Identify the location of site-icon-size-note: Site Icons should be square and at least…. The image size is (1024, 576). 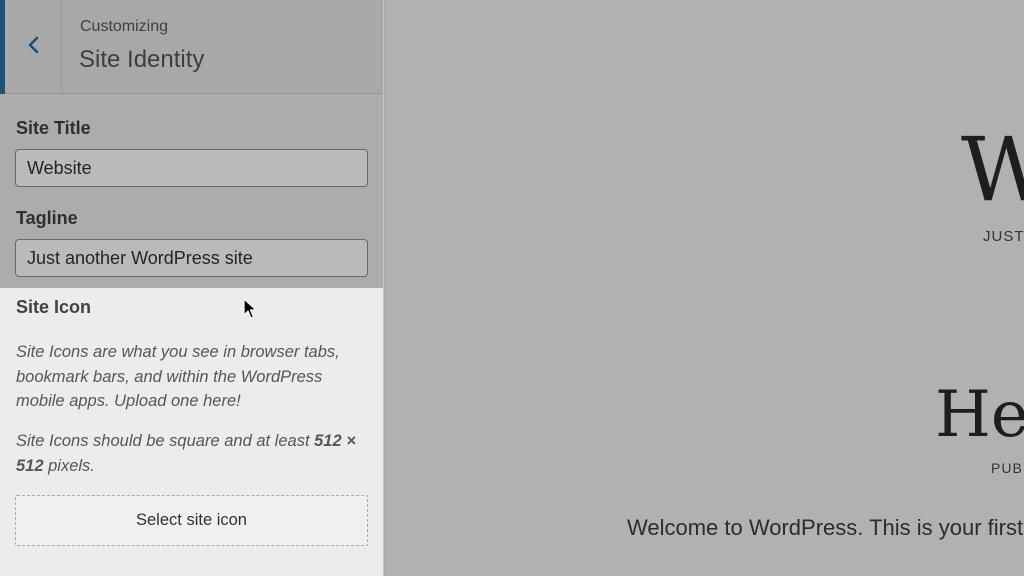
(191, 453).